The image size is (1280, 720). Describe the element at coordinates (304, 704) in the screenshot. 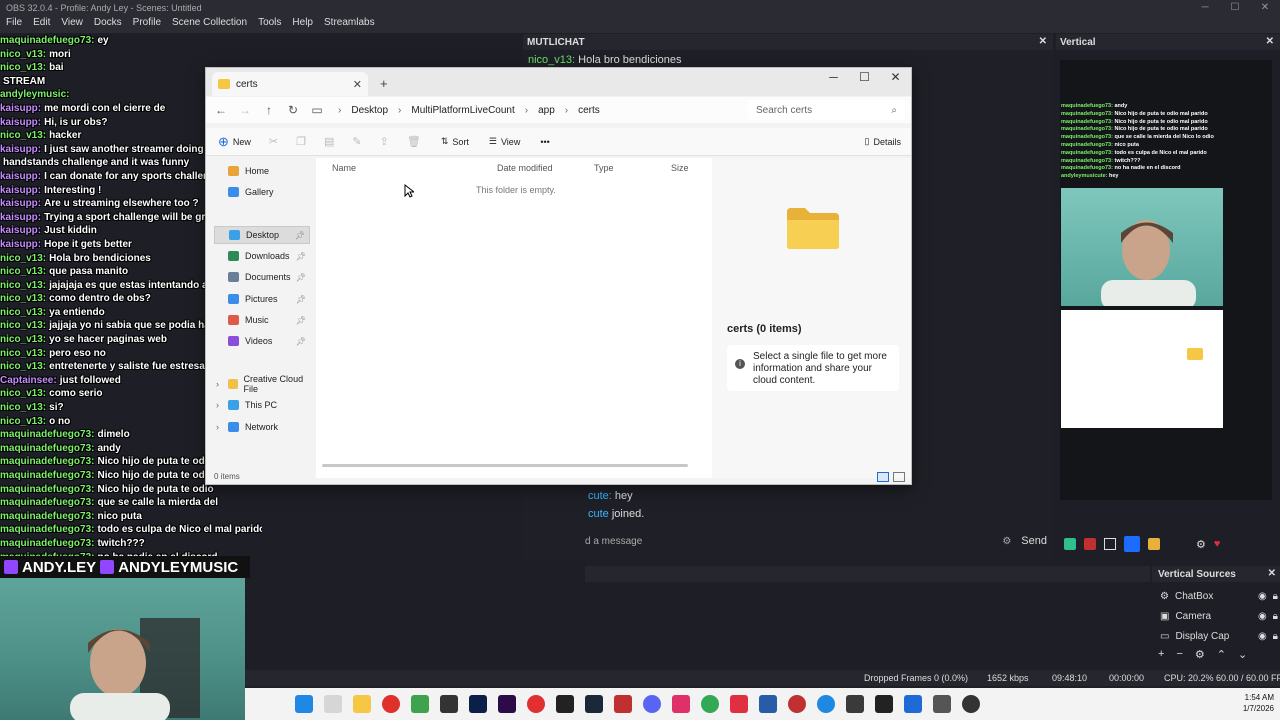

I see `windows-start-icon` at that location.